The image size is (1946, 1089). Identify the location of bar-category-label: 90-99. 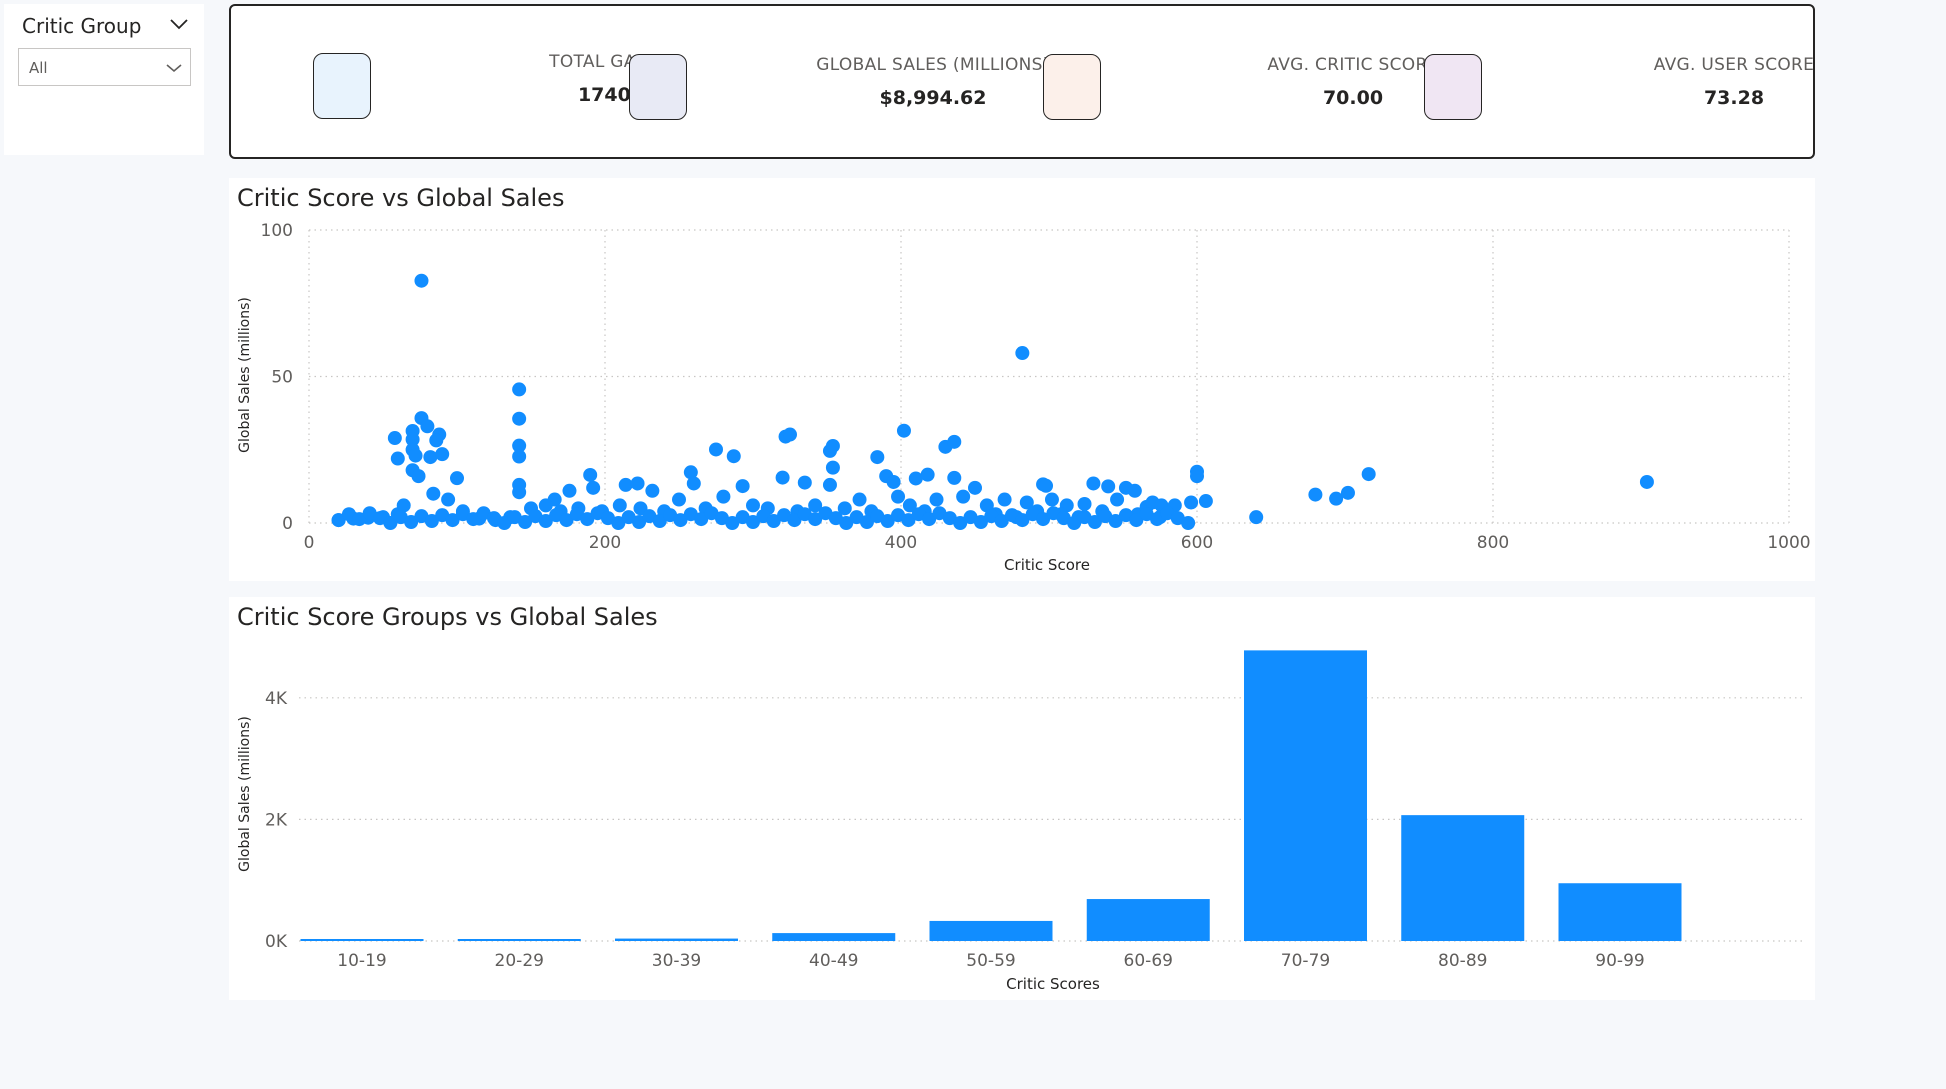
(1619, 961).